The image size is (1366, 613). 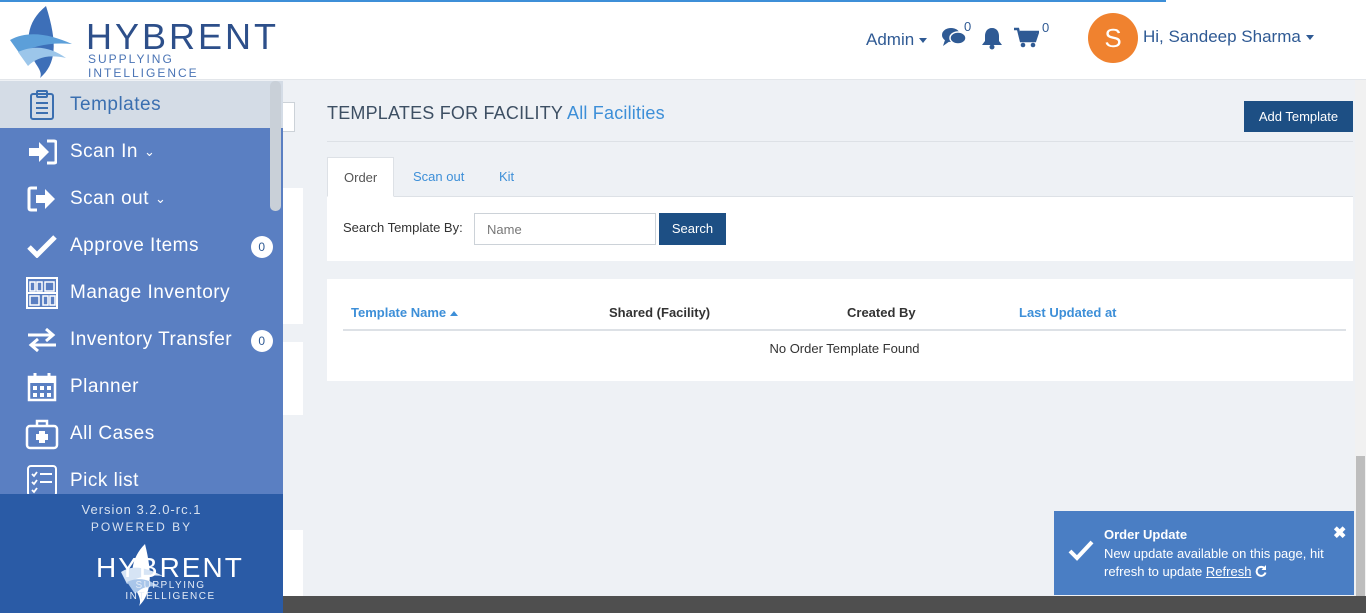 What do you see at coordinates (1360, 346) in the screenshot?
I see `page-scrollbar` at bounding box center [1360, 346].